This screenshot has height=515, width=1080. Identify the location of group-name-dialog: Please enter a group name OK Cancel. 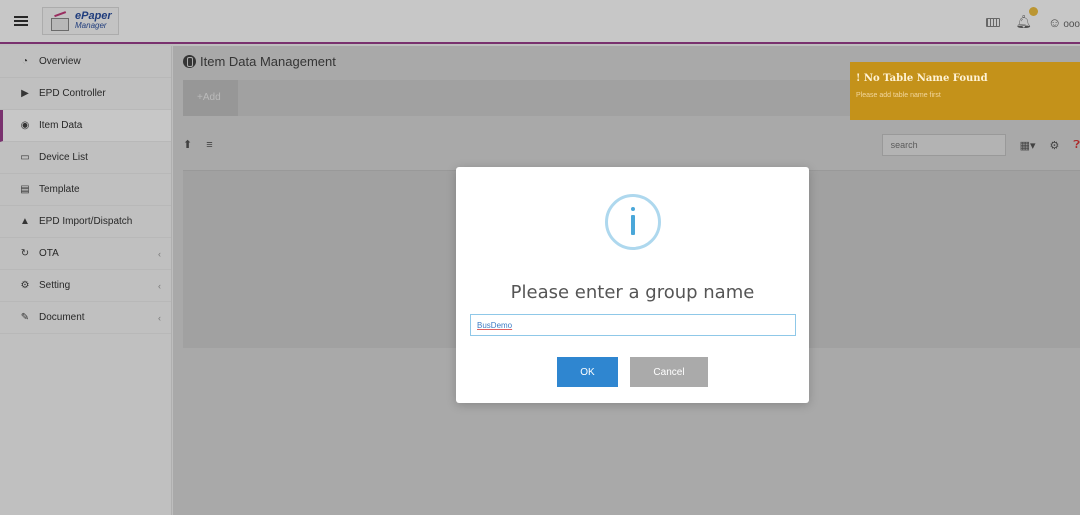
(632, 285).